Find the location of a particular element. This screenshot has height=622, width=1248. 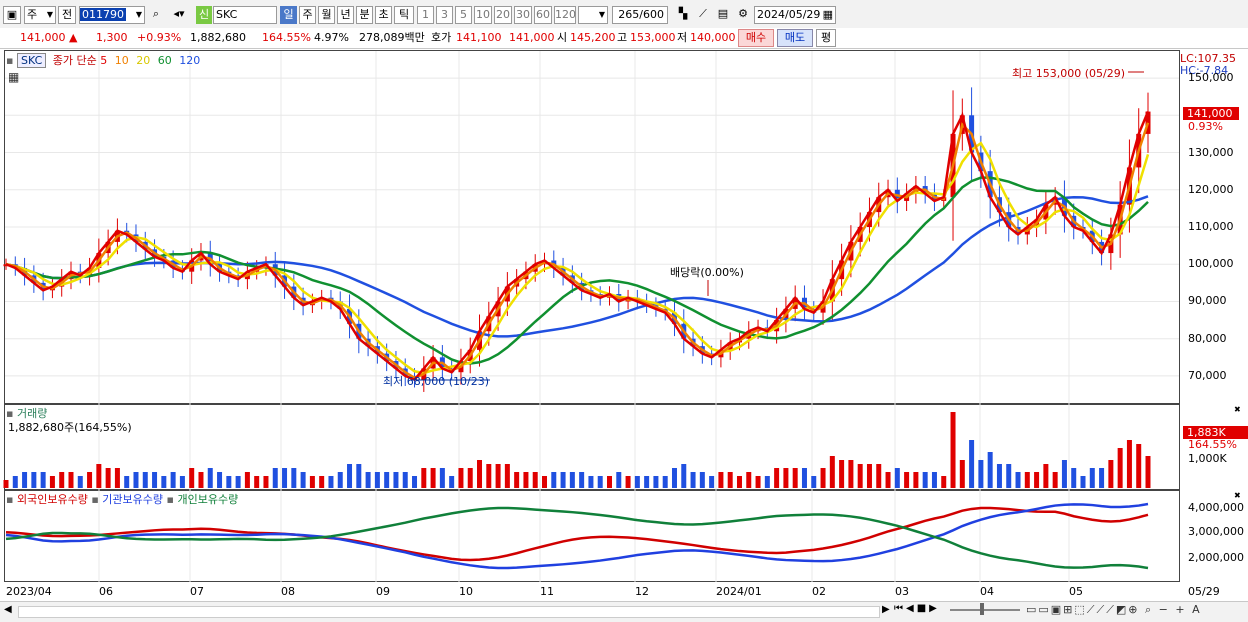

table-icon: ▦ is located at coordinates (13, 77).